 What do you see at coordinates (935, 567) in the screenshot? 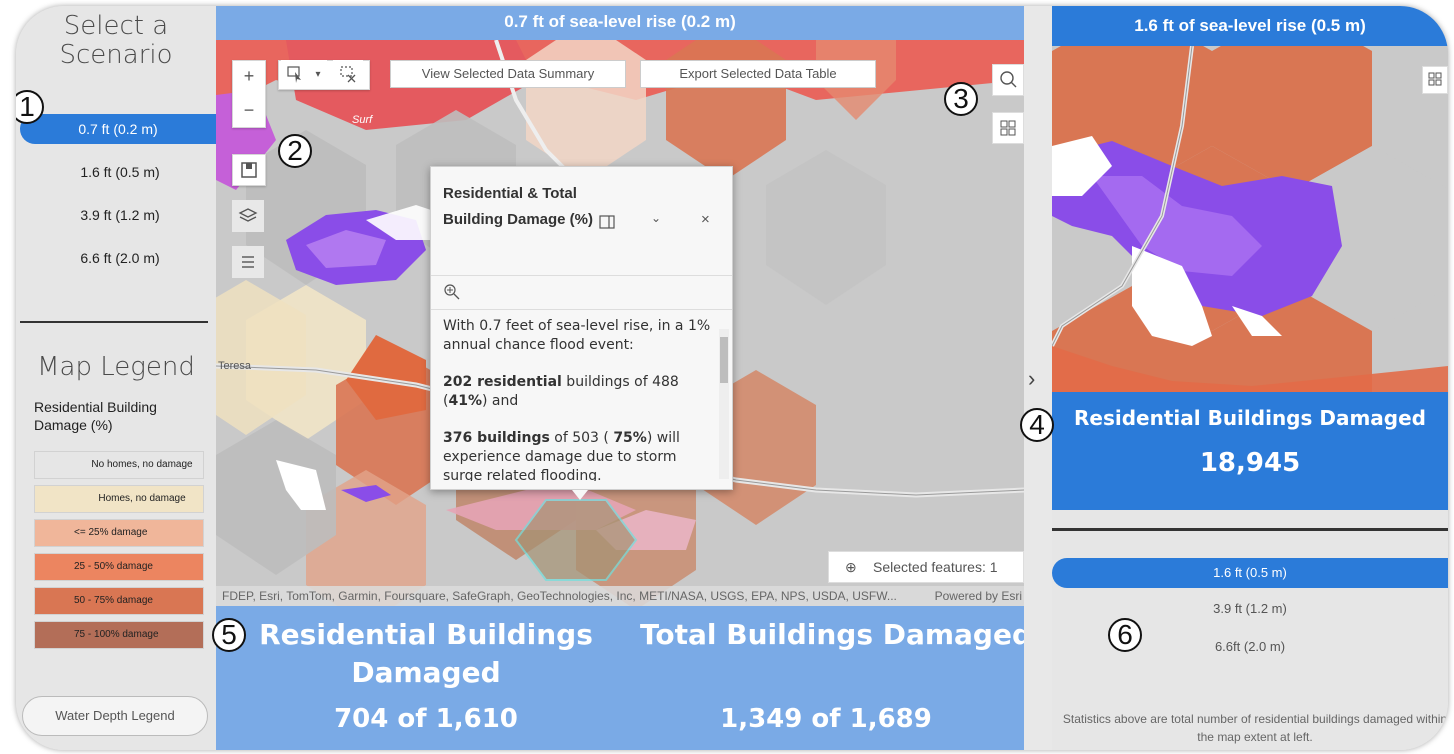
I see `selected-features-label: Selected features: 1` at bounding box center [935, 567].